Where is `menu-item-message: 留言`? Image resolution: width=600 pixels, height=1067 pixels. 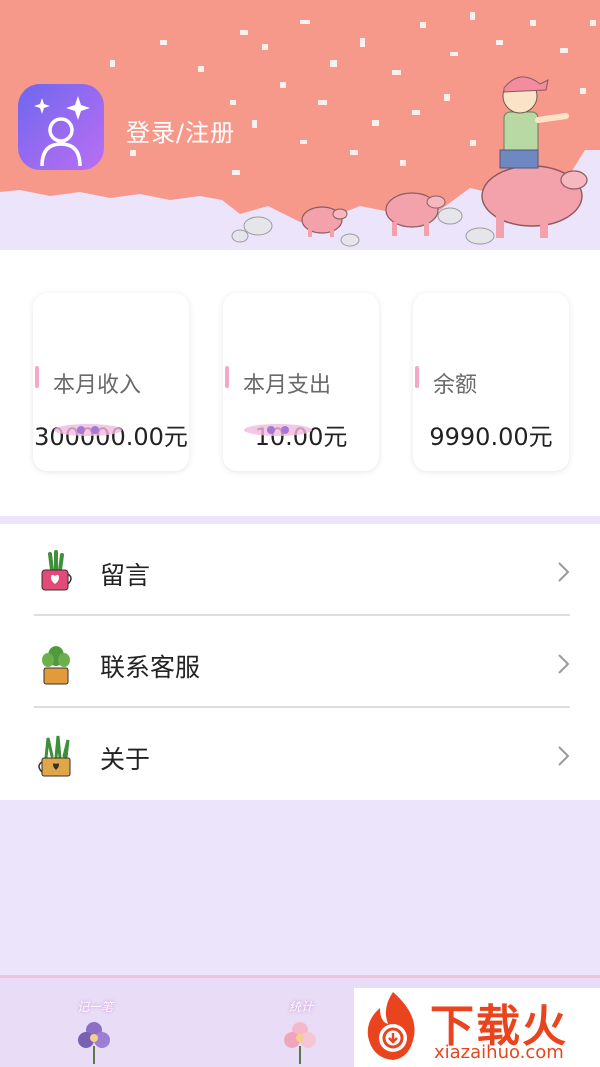 menu-item-message: 留言 is located at coordinates (300, 571).